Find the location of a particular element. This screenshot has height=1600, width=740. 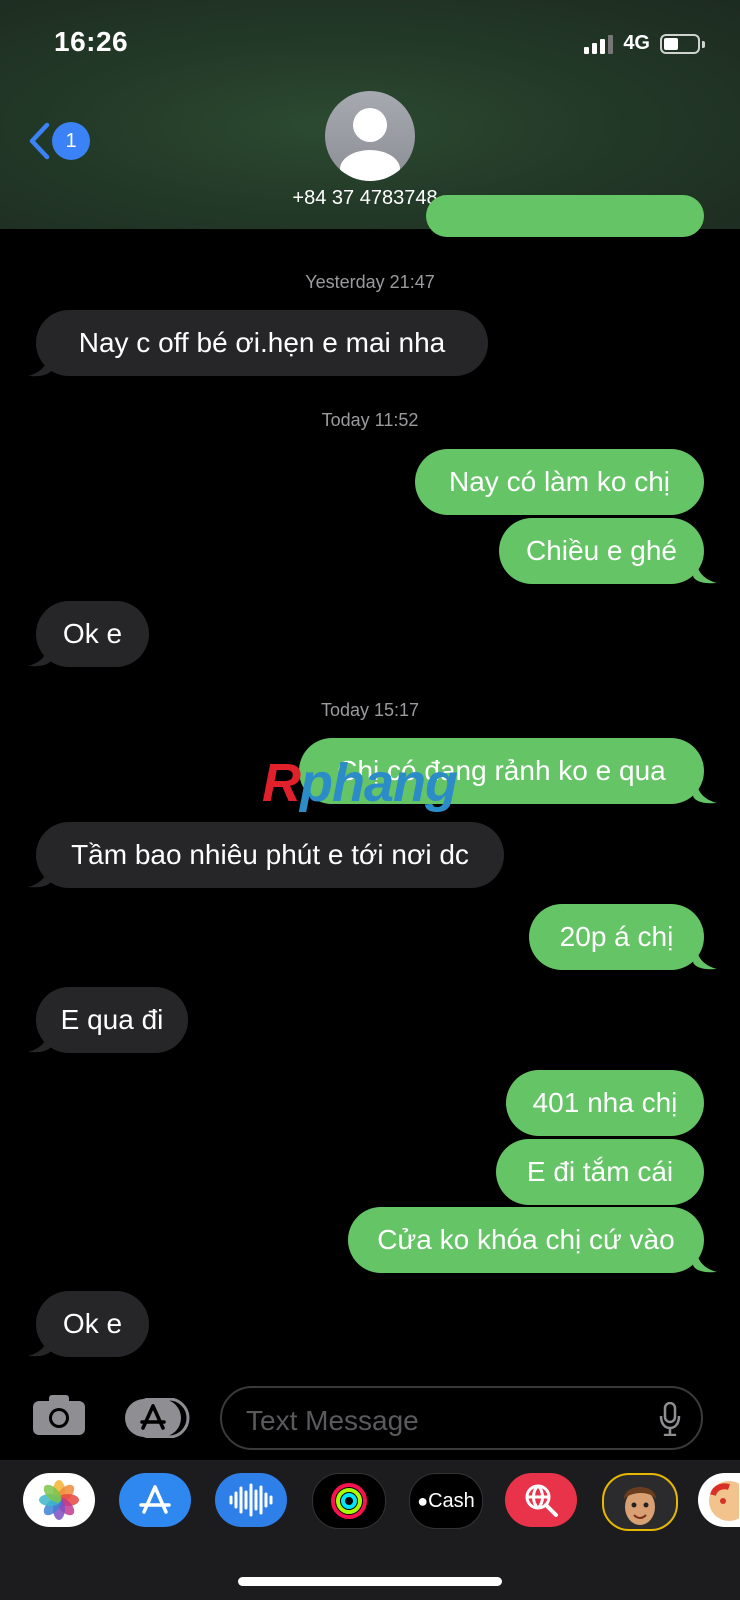

chevron-left-icon is located at coordinates (39, 141).